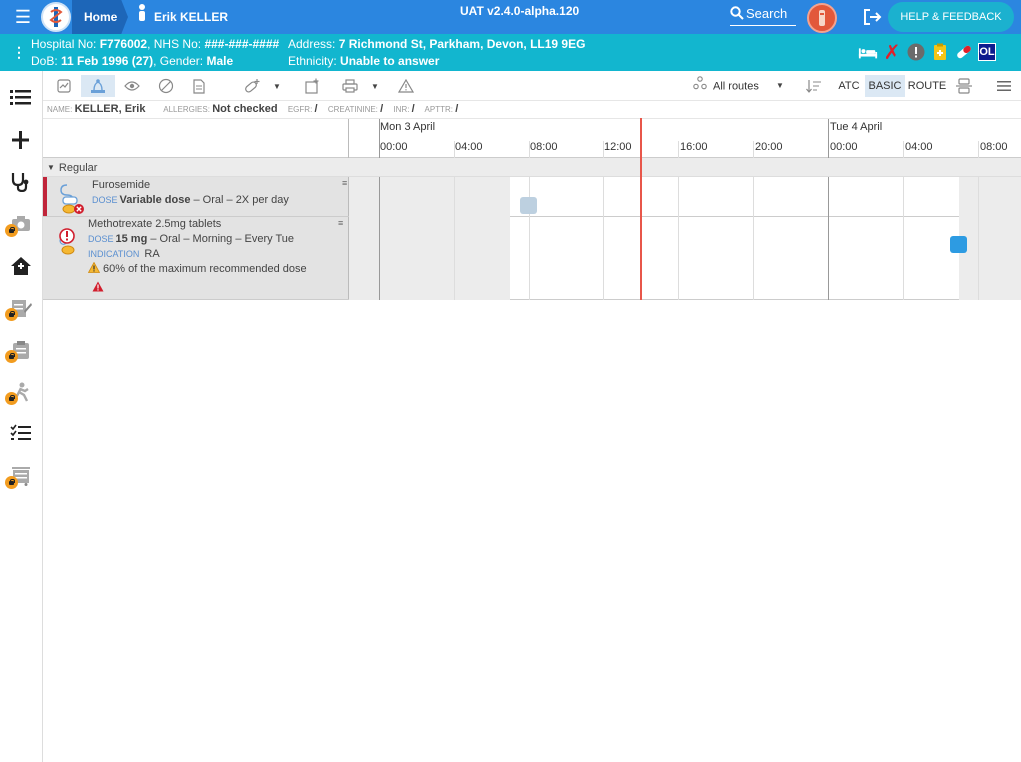 The image size is (1021, 762). I want to click on search-icon, so click(737, 15).